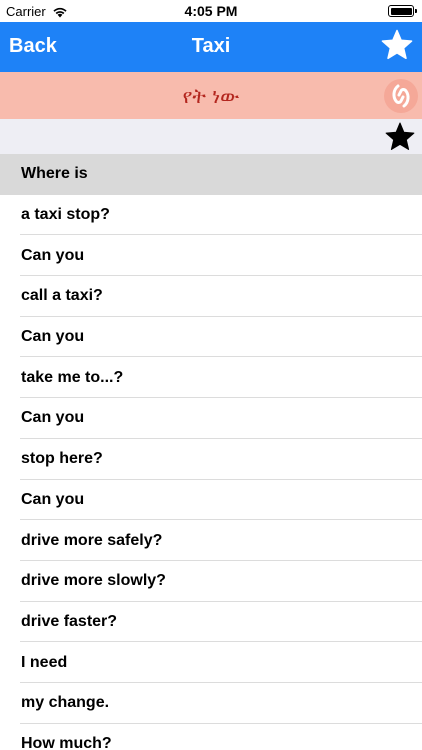 This screenshot has height=750, width=422. Describe the element at coordinates (69, 621) in the screenshot. I see `list-item-label: drive faster?` at that location.